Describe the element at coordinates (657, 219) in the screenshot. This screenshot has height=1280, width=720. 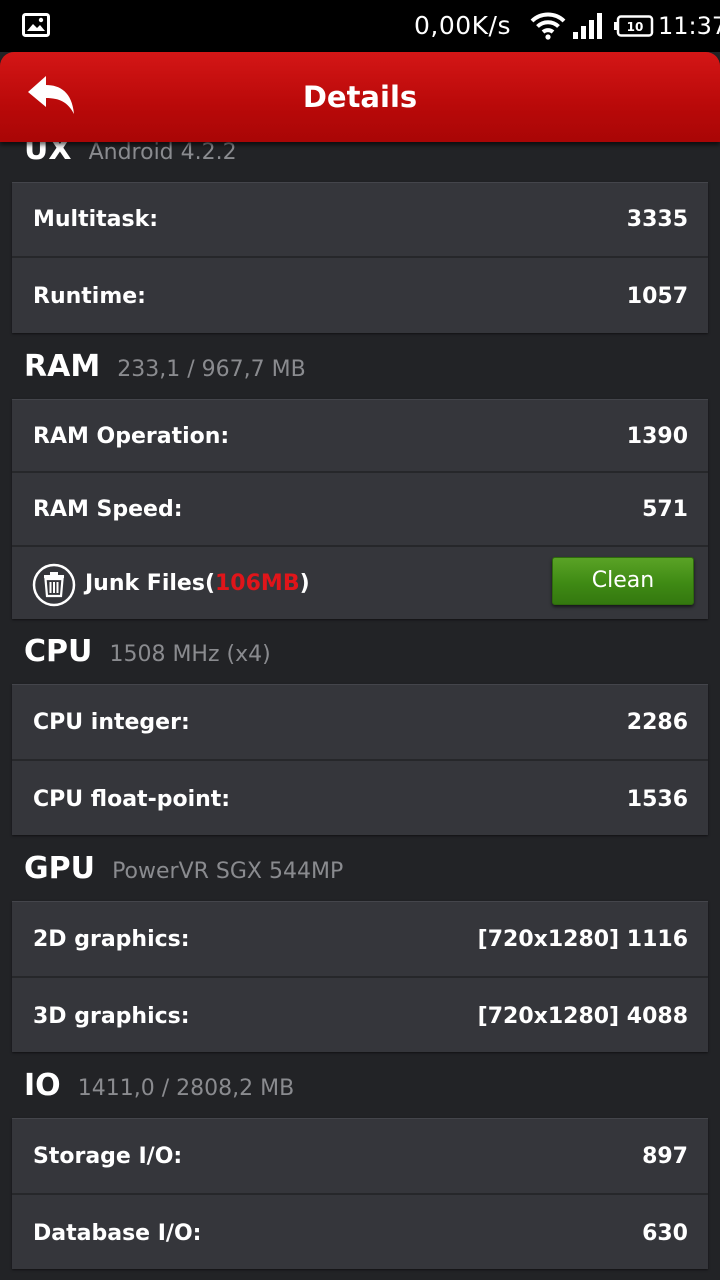
I see `row-value: 3335` at that location.